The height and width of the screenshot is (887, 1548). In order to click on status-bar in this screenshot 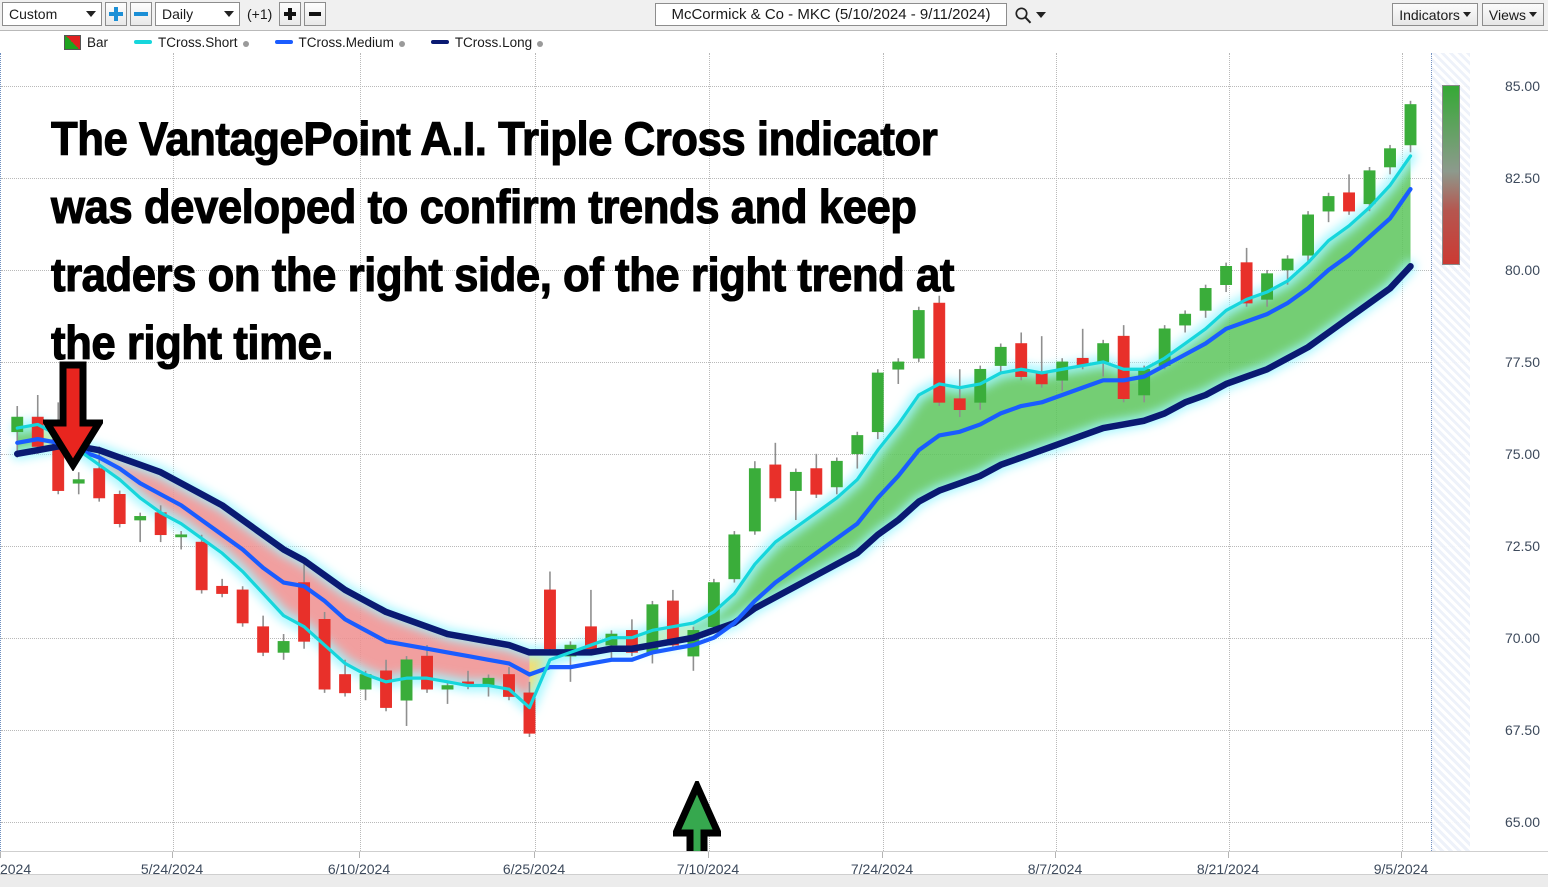, I will do `click(774, 880)`.